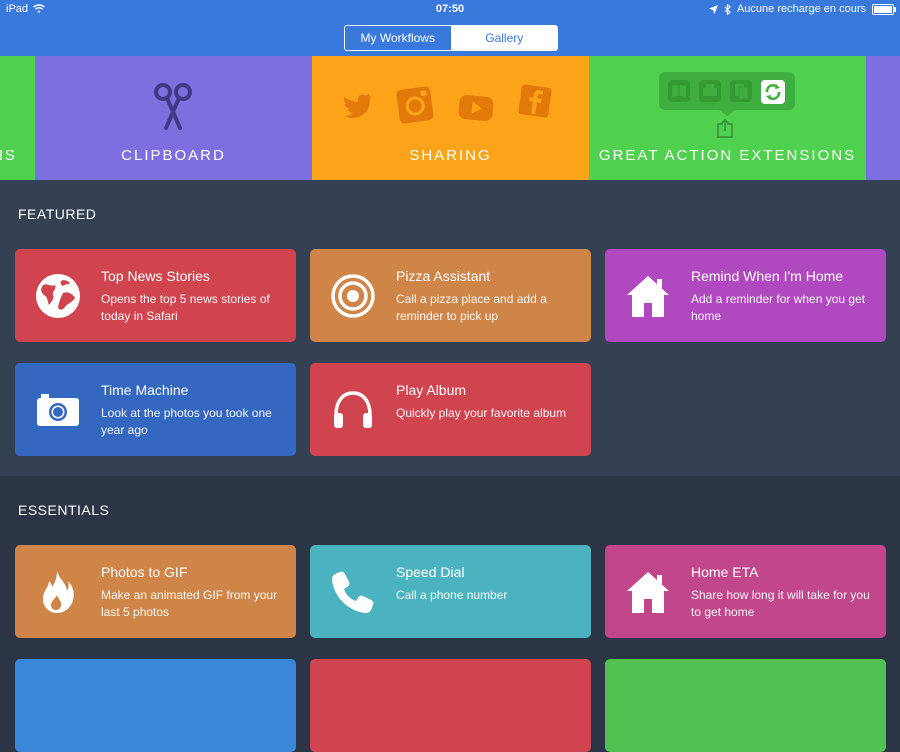 This screenshot has height=752, width=900. Describe the element at coordinates (450, 155) in the screenshot. I see `banner-label: SHARING` at that location.